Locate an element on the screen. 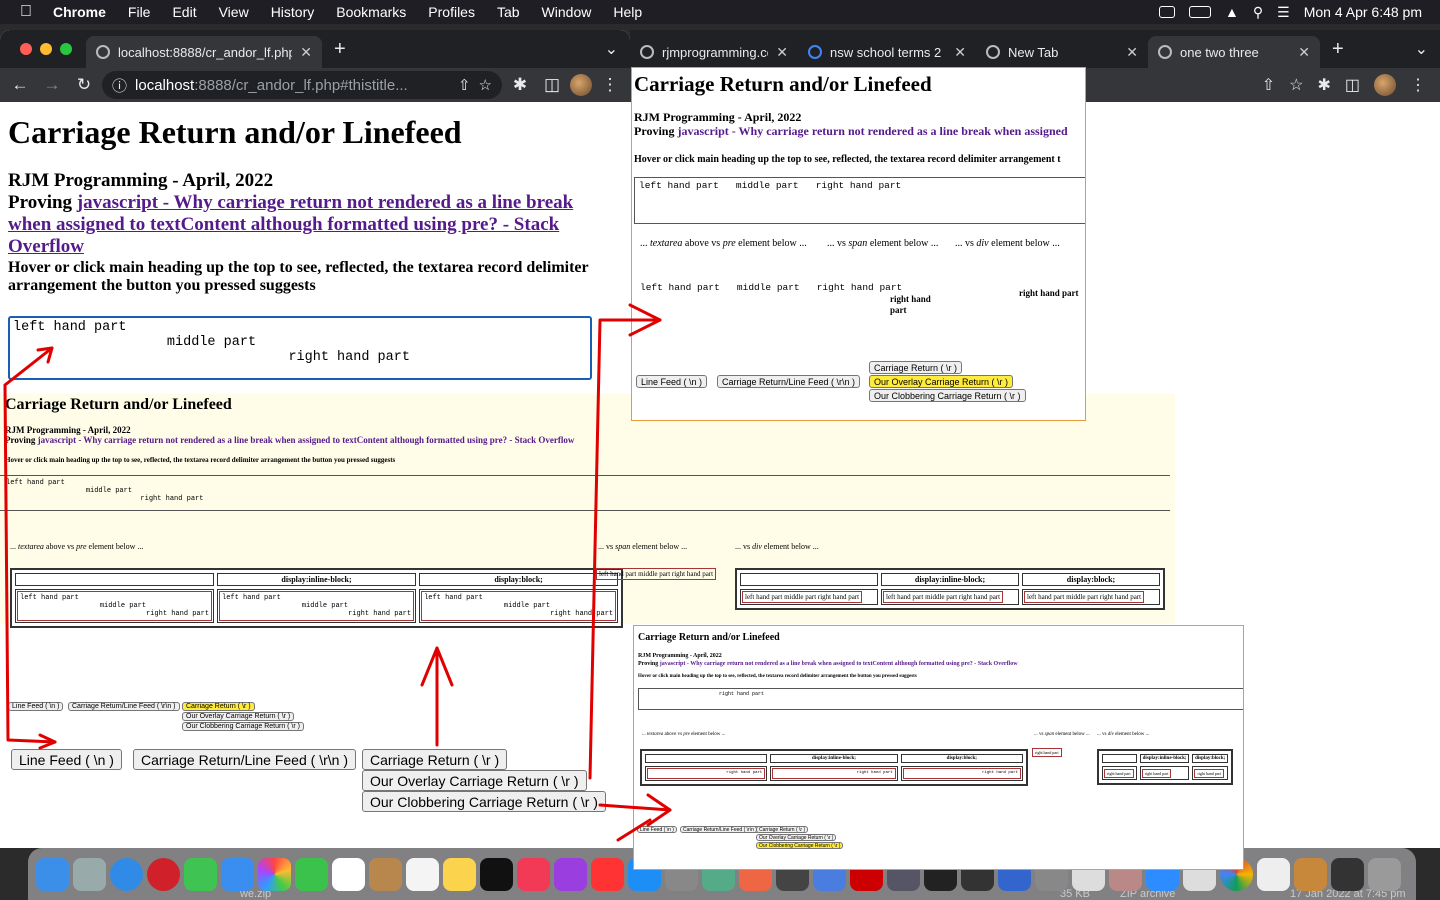 Image resolution: width=1440 pixels, height=900 pixels. page-title: Carriage Return and/or Linefeed is located at coordinates (235, 132).